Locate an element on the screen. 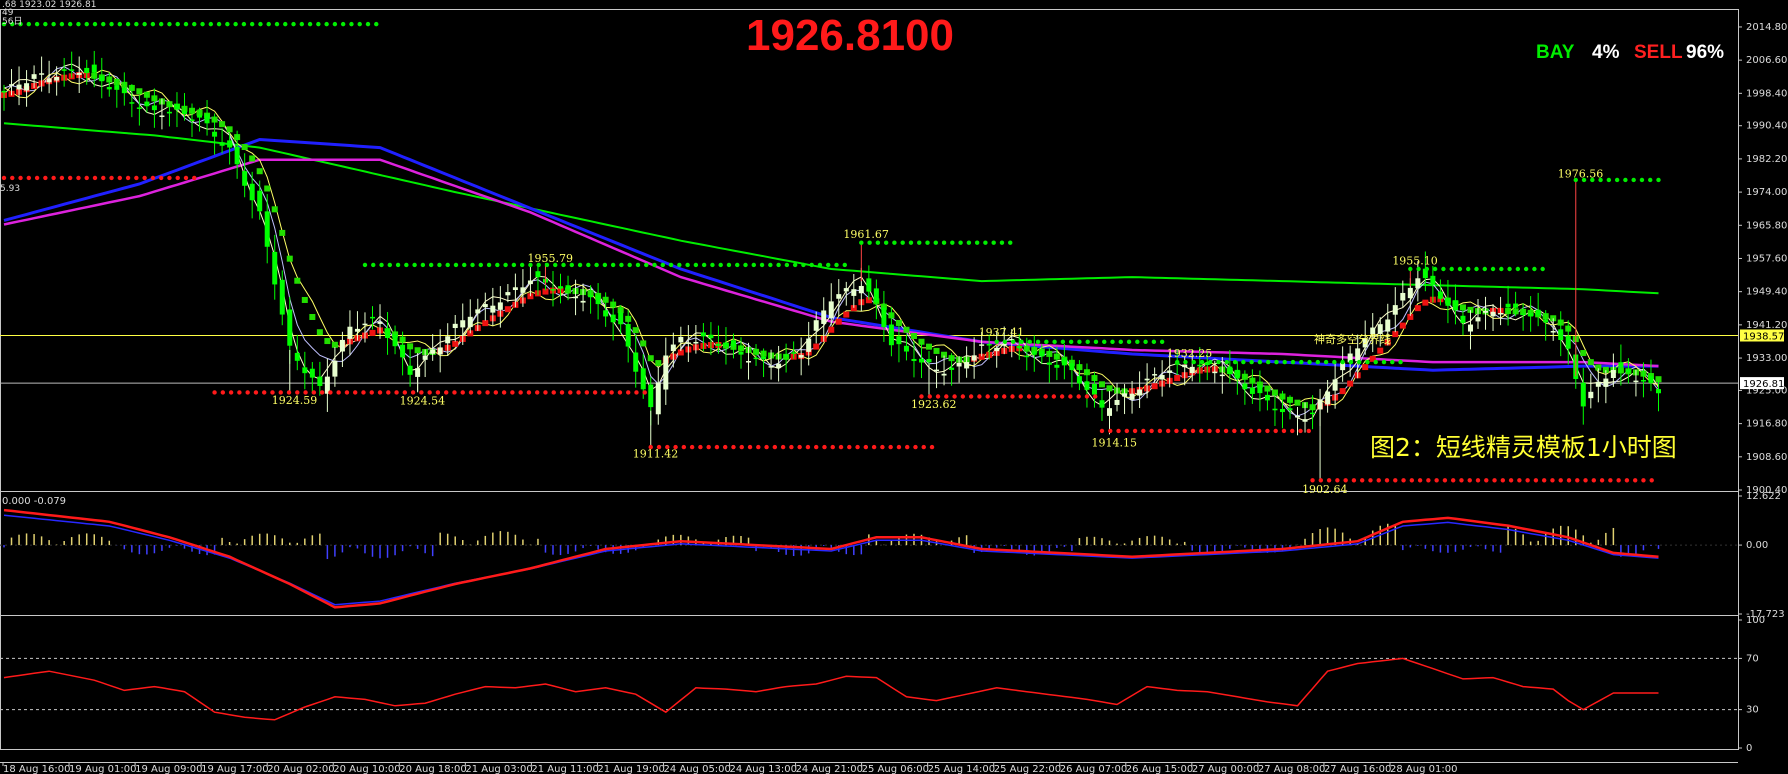 This screenshot has height=774, width=1788. chart-caption: 图2：短线精灵模板1小时图 is located at coordinates (1523, 447).